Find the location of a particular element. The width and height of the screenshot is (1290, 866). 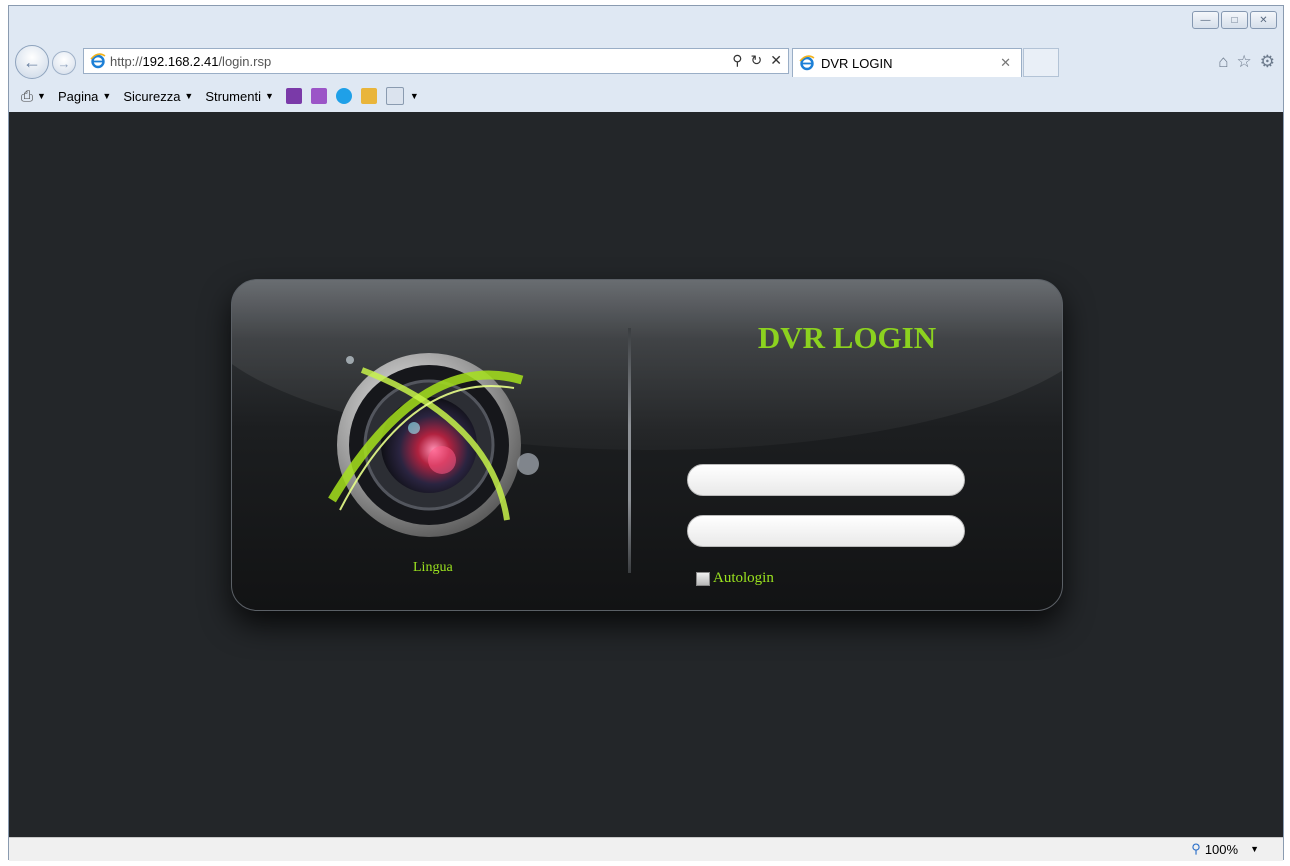

window-caption-buttons: — □ ✕ is located at coordinates (1234, 20).